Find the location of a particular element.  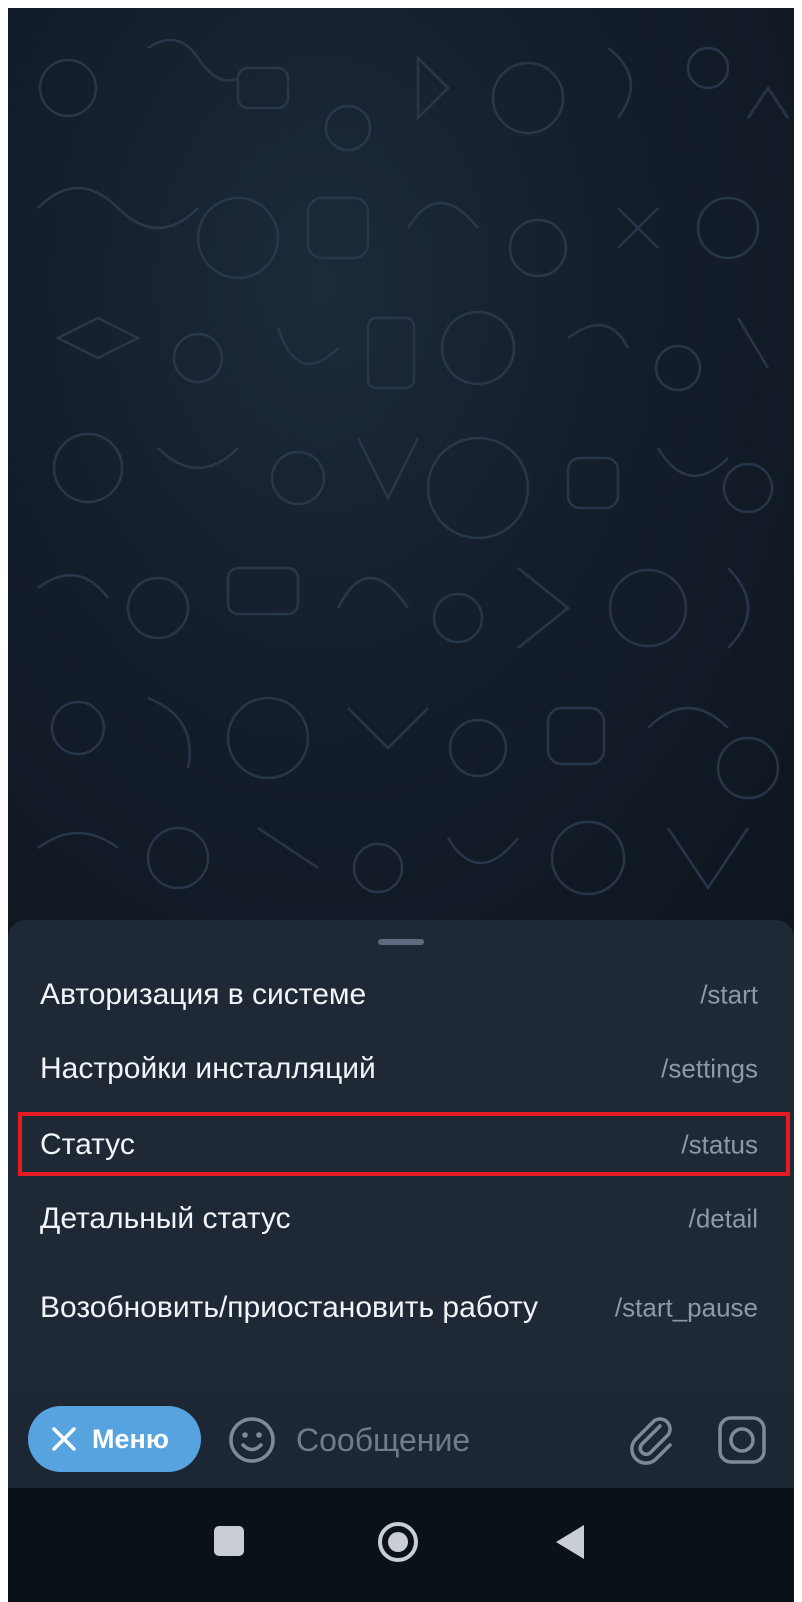

command-row-status: Статус /status is located at coordinates (401, 1145).